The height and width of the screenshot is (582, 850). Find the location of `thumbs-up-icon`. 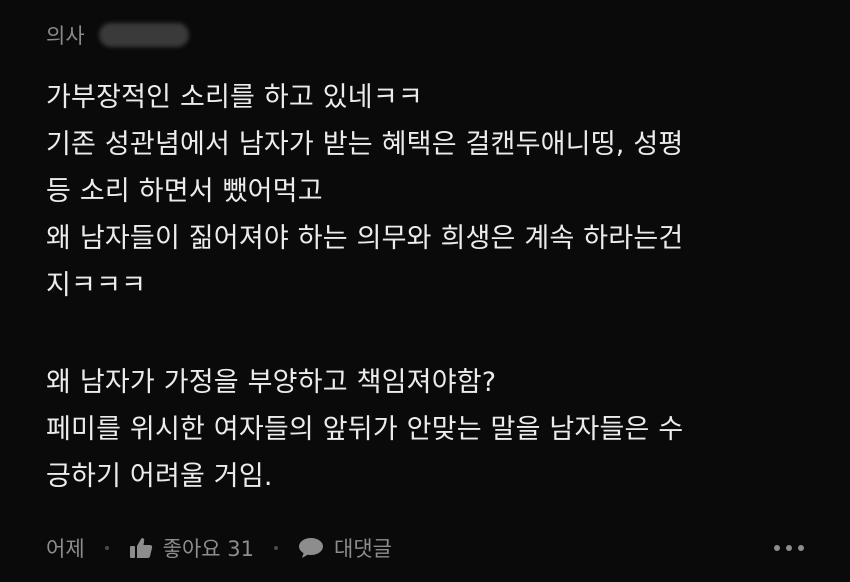

thumbs-up-icon is located at coordinates (141, 548).